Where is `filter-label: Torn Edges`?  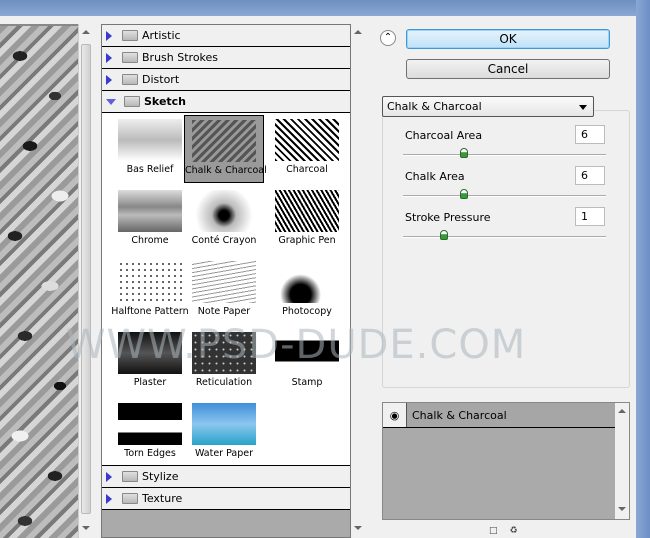
filter-label: Torn Edges is located at coordinates (150, 453).